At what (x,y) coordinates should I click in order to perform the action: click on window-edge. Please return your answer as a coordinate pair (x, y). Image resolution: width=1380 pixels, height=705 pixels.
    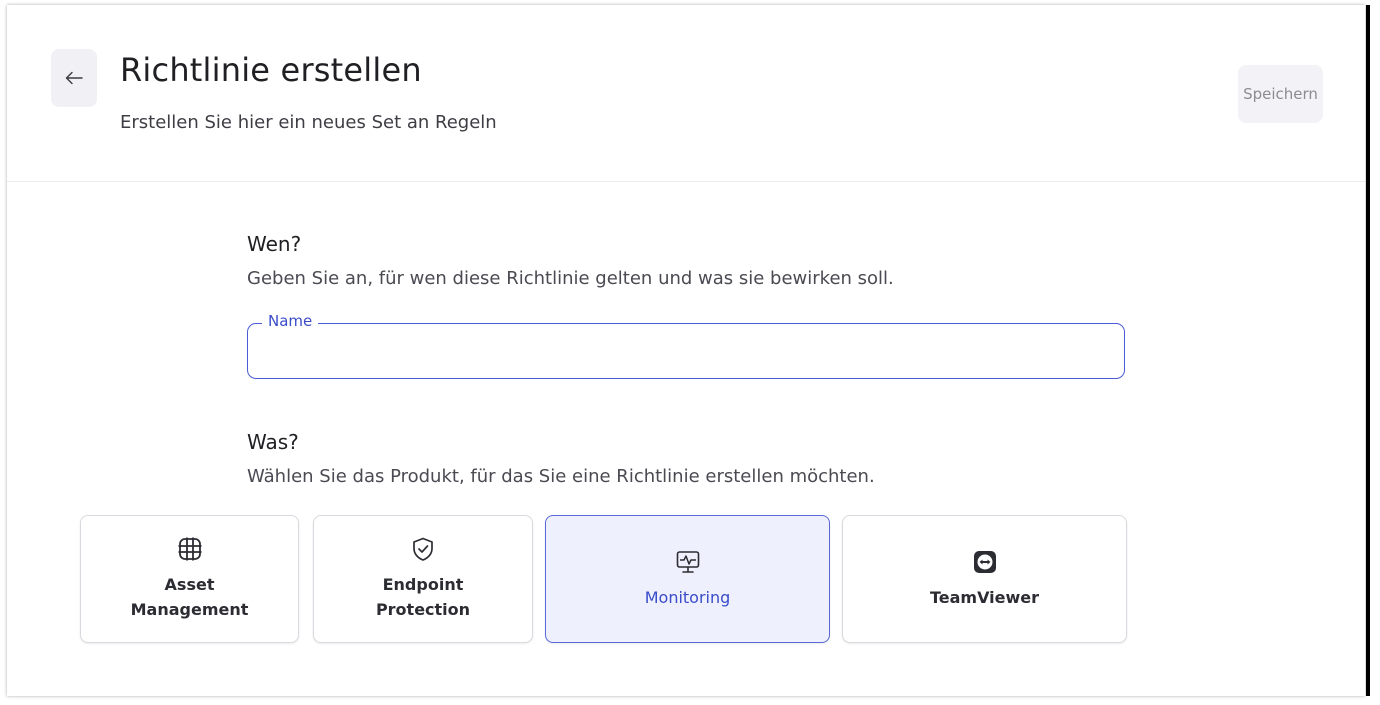
    Looking at the image, I should click on (1368, 350).